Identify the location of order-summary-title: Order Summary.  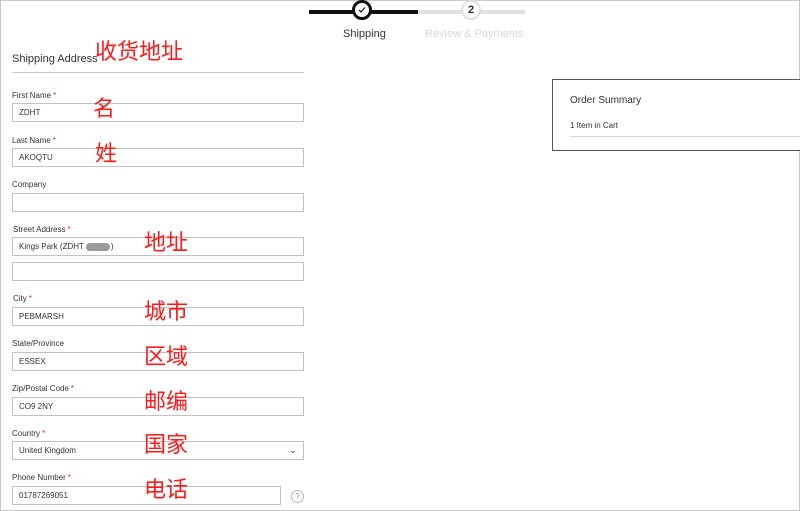
(606, 100).